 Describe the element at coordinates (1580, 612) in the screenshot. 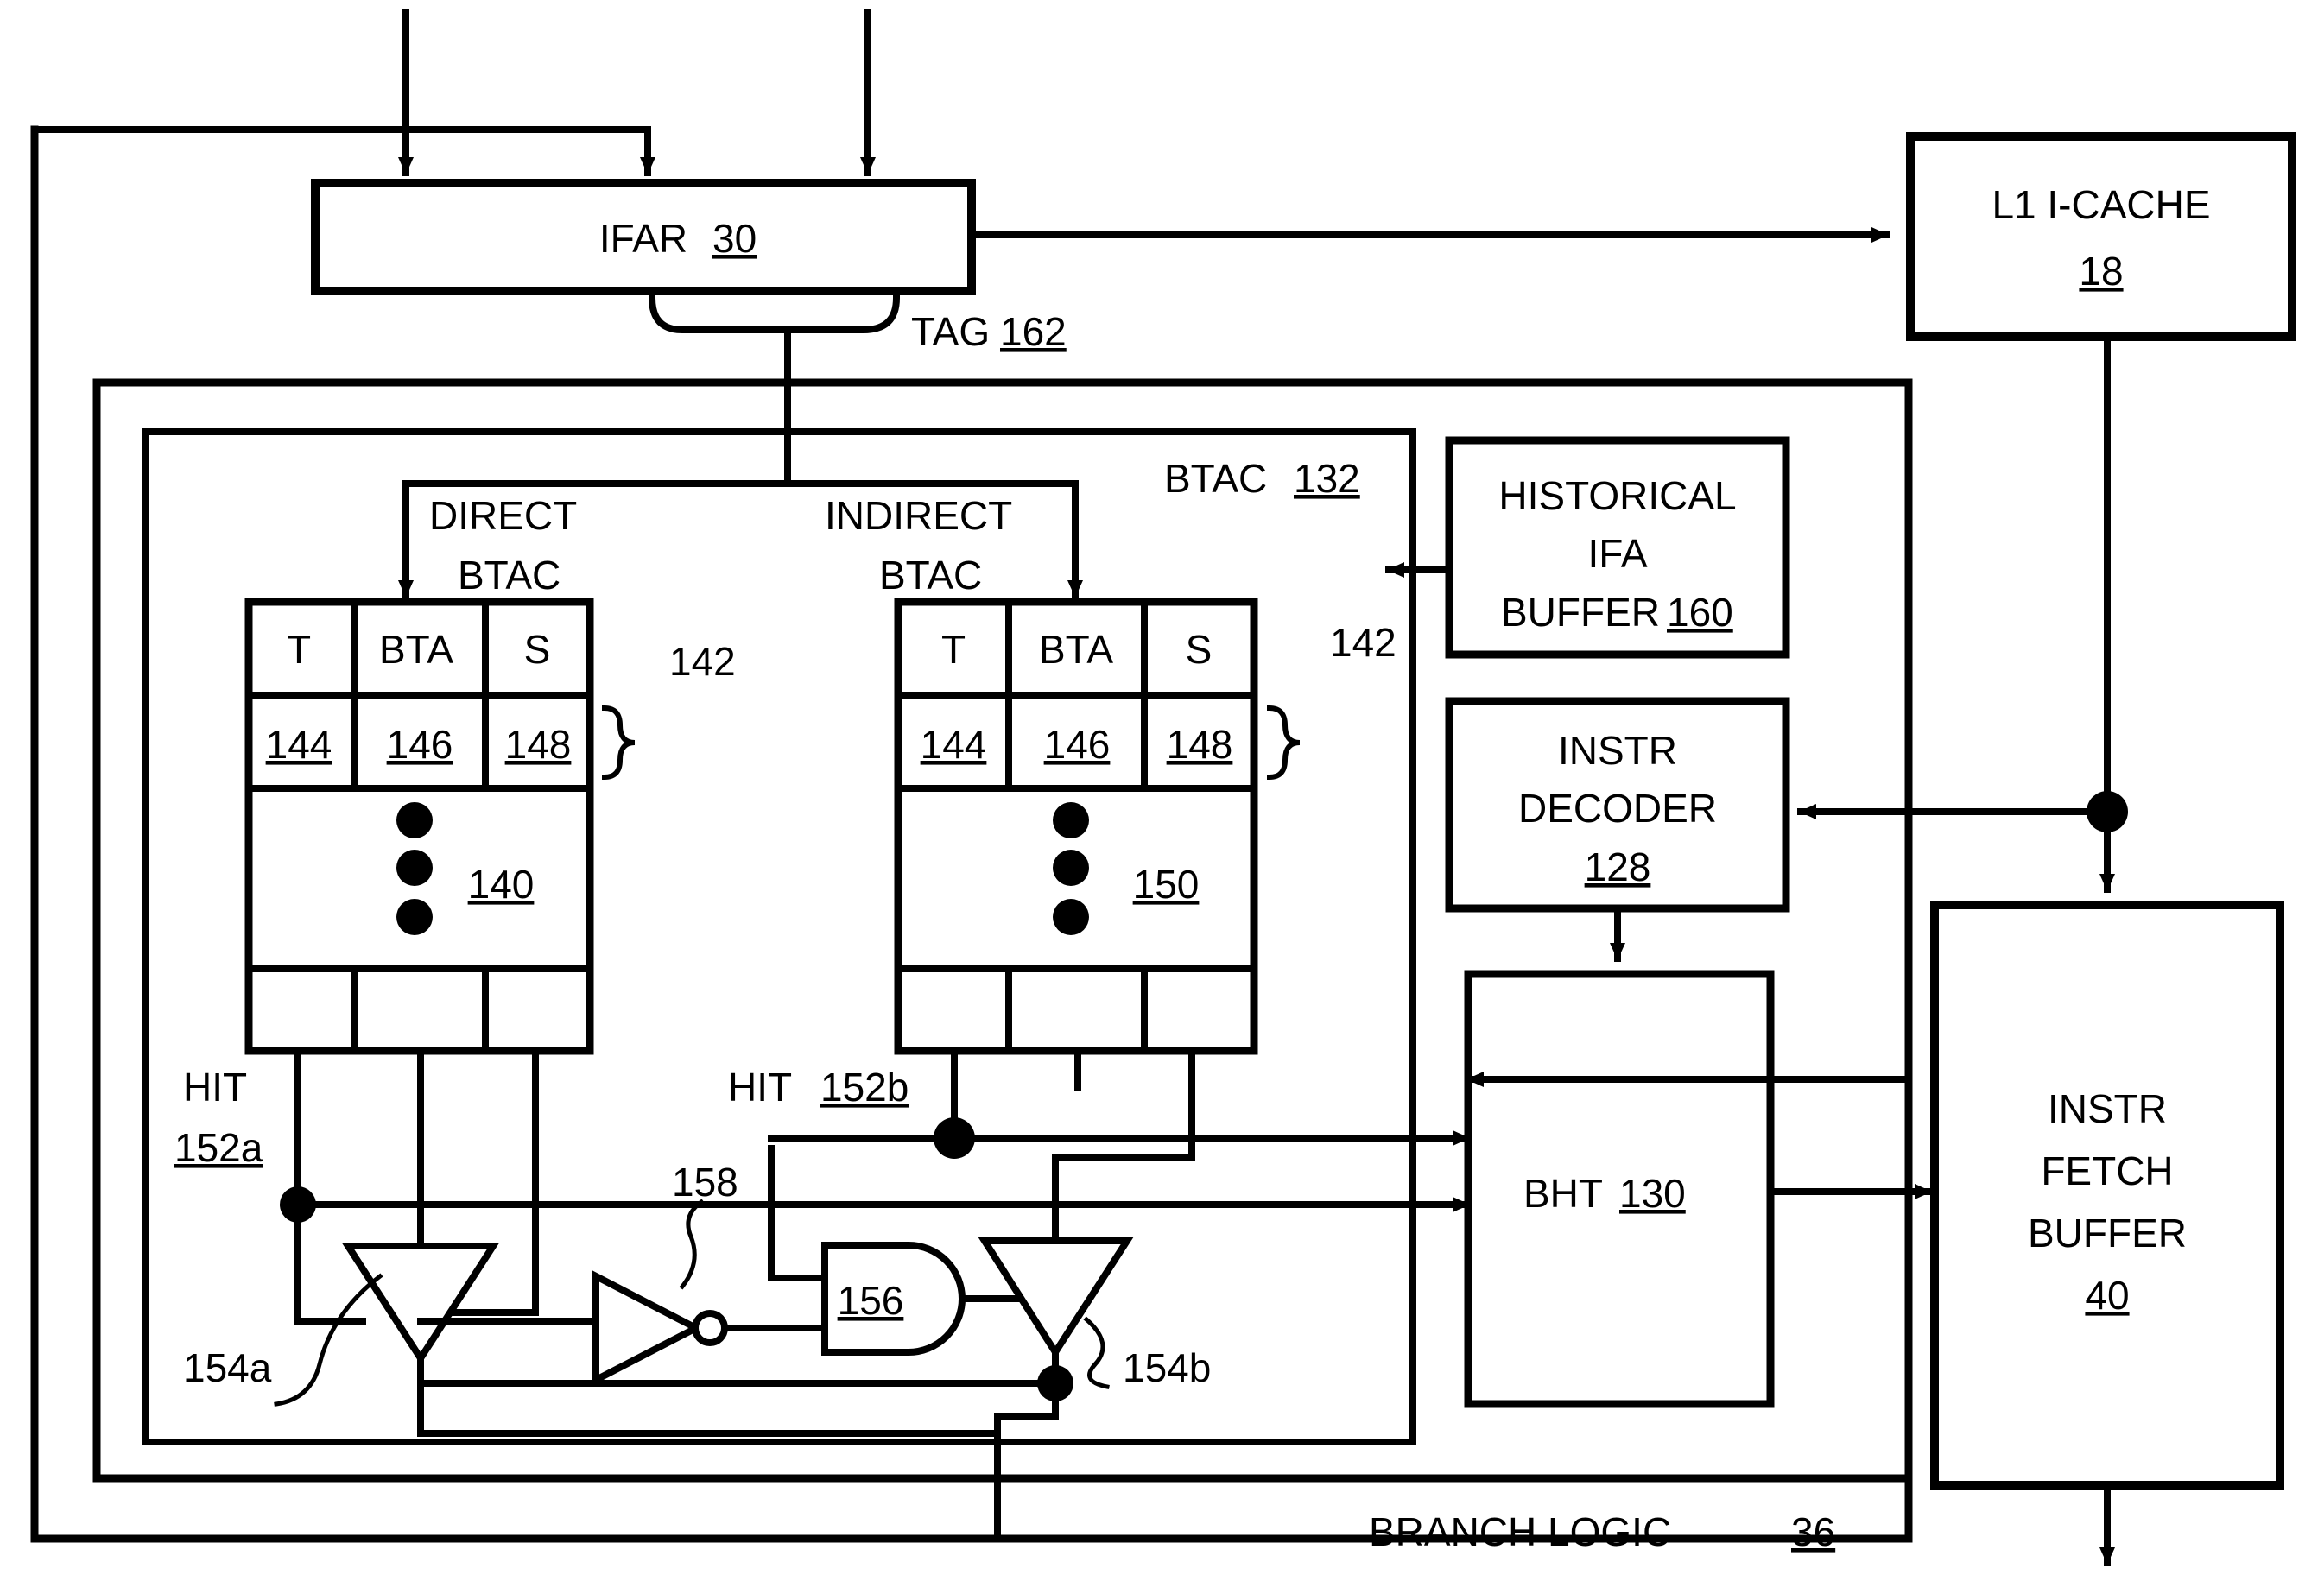

I see `hist-buffer-line3: BUFFER` at that location.